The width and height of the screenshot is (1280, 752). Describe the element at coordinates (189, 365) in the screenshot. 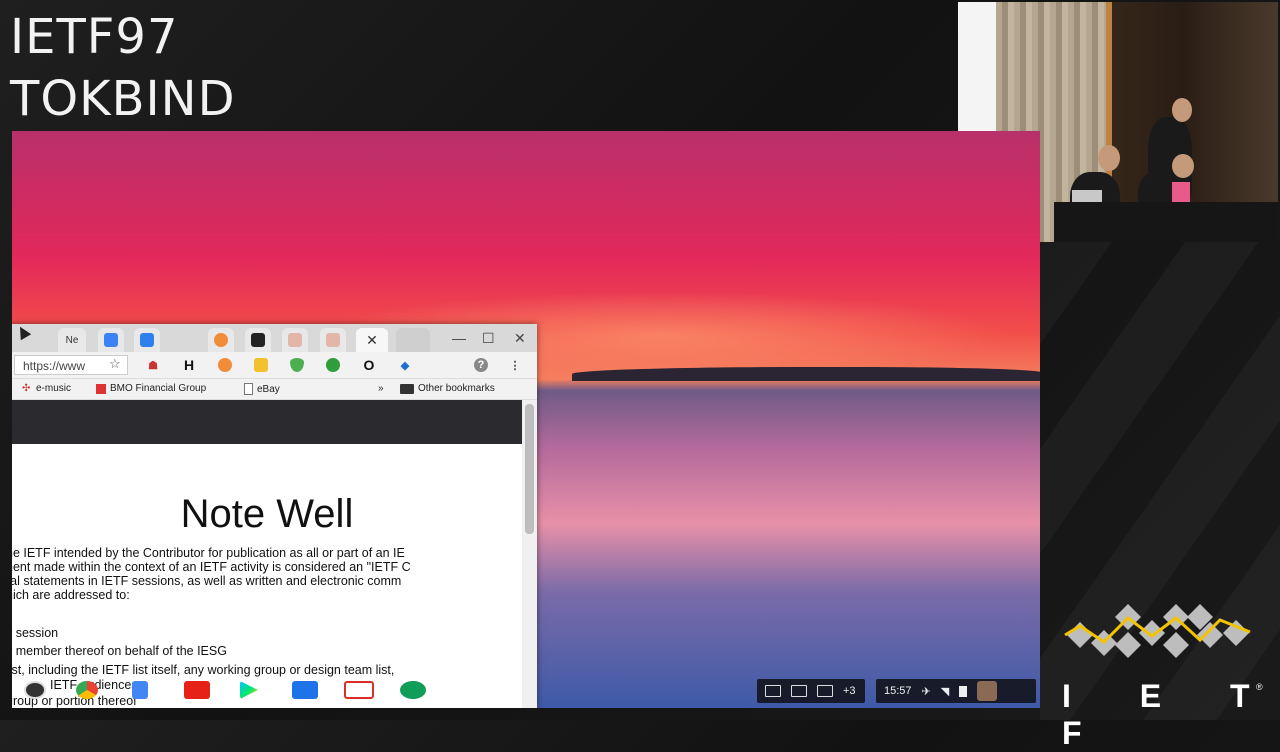

I see `h-icon: H` at that location.